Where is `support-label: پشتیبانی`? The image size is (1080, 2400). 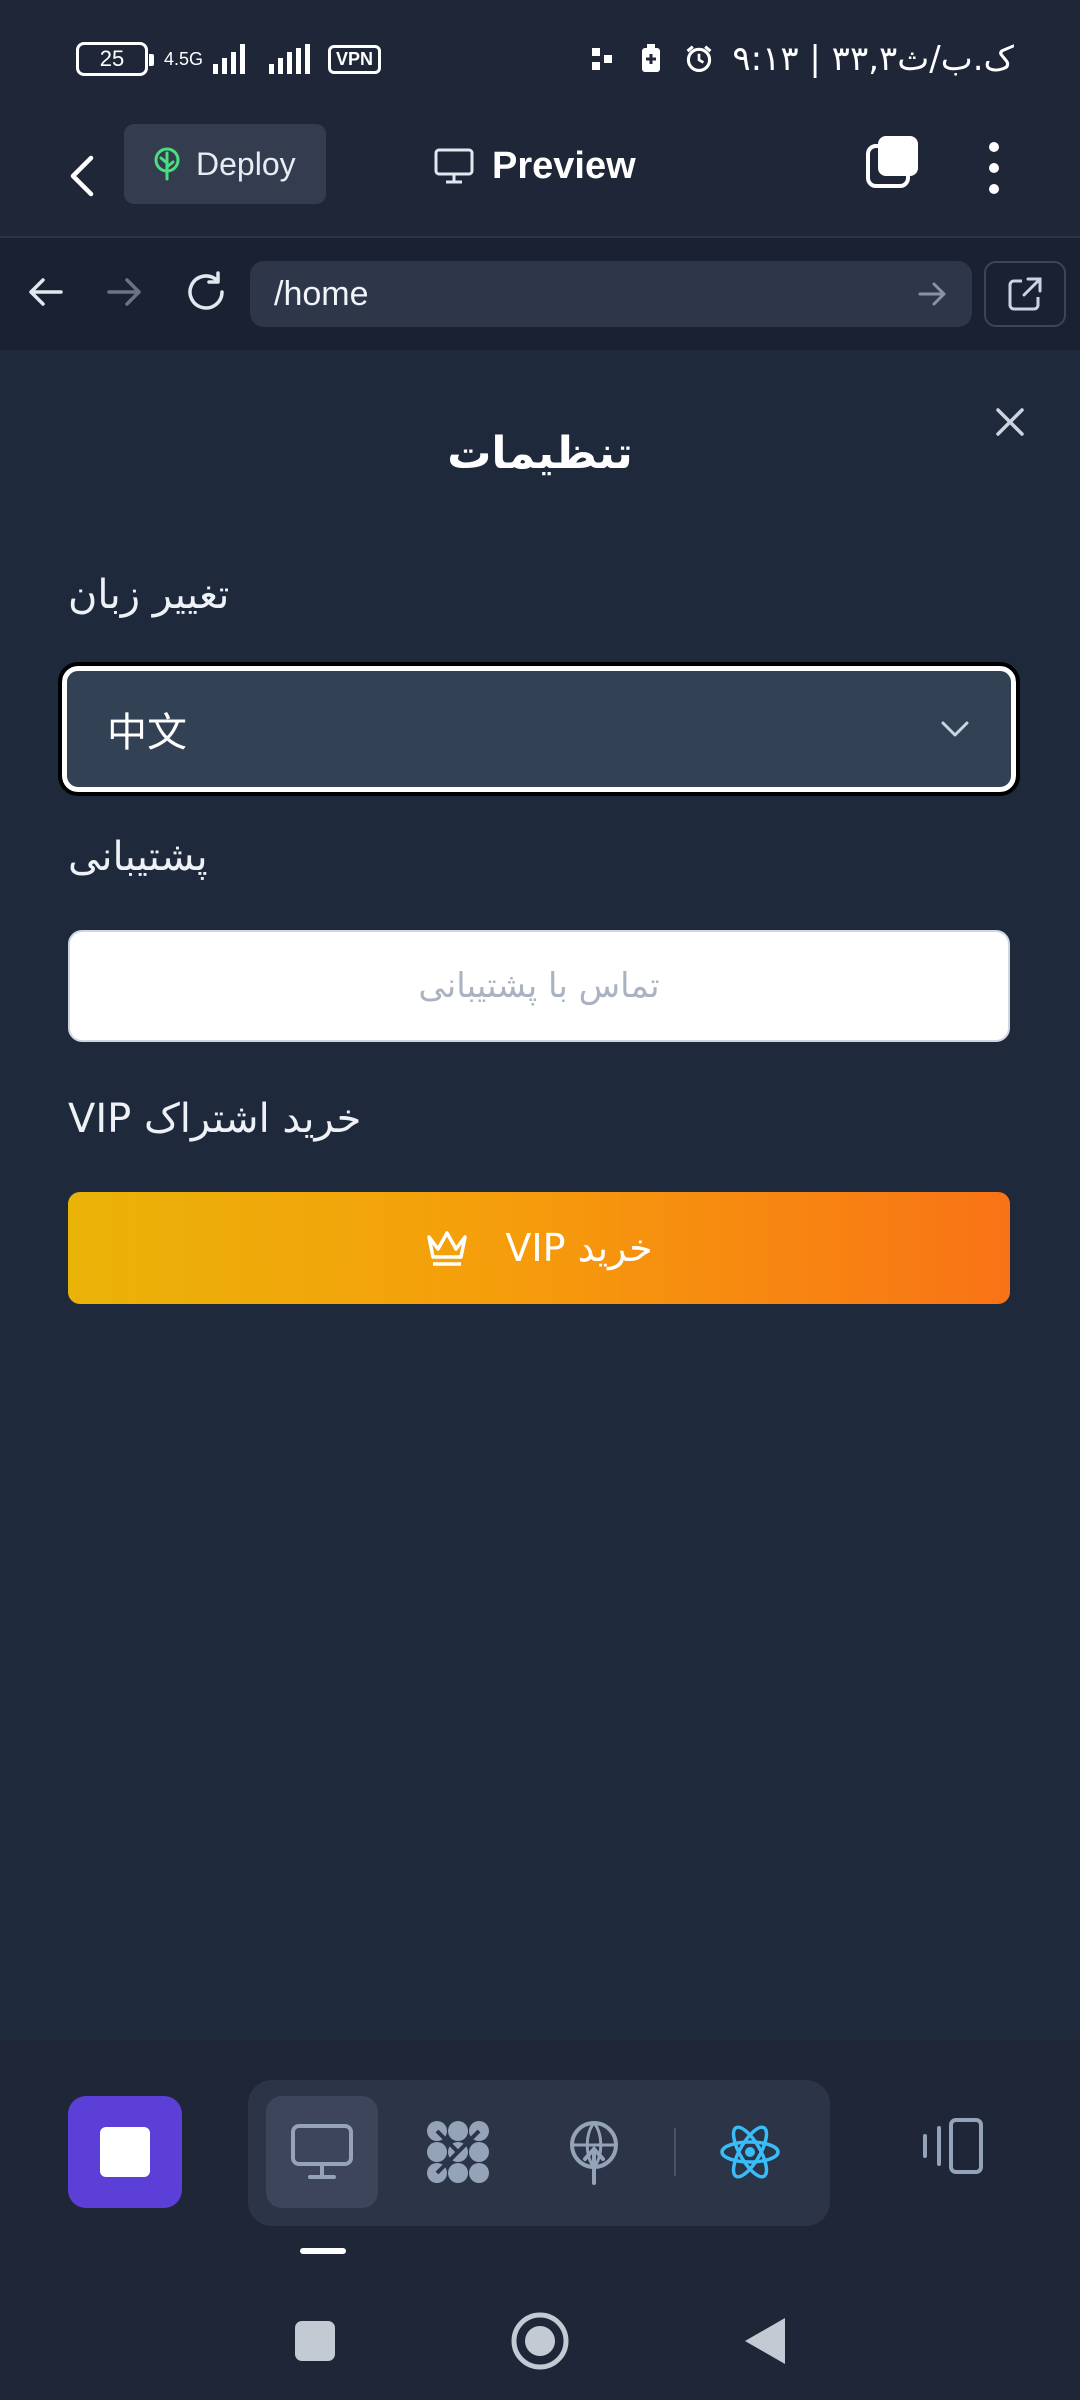
support-label: پشتیبانی is located at coordinates (138, 857).